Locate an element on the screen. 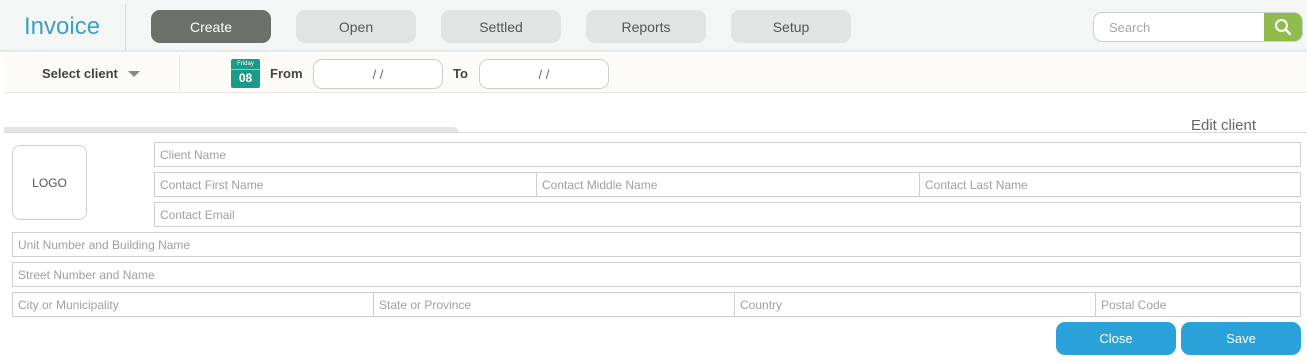 This screenshot has height=363, width=1307. filter-divider is located at coordinates (179, 73).